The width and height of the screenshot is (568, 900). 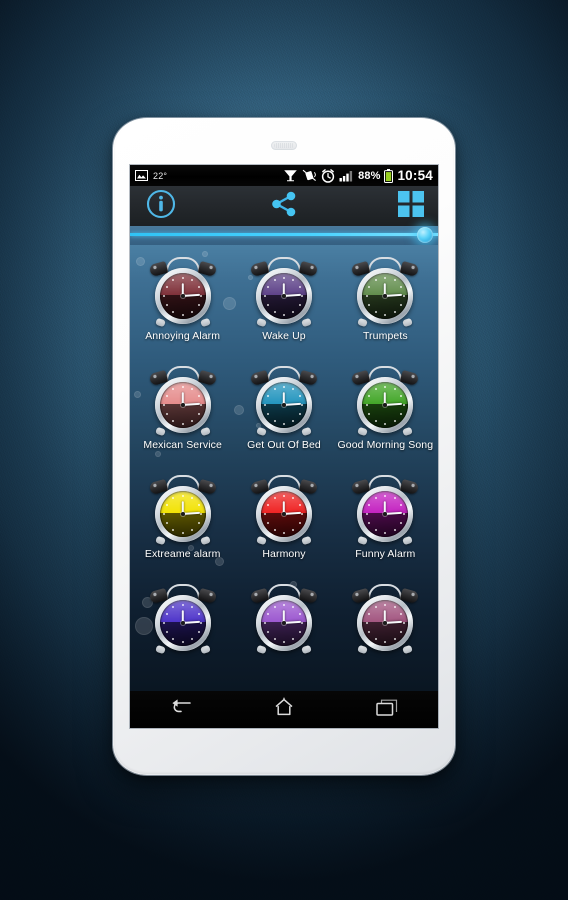 I want to click on recent-apps-button, so click(x=387, y=710).